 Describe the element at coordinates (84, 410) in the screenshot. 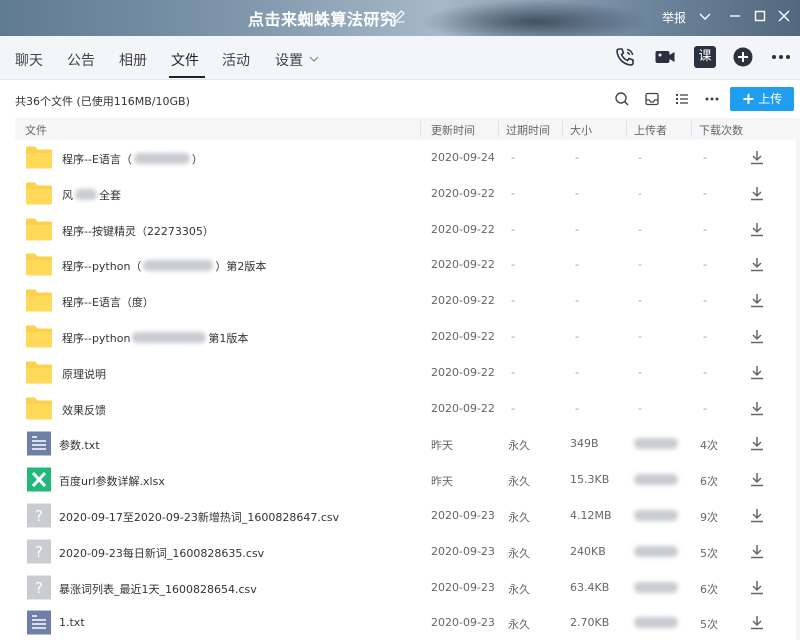

I see `file-name: 效果反馈` at that location.